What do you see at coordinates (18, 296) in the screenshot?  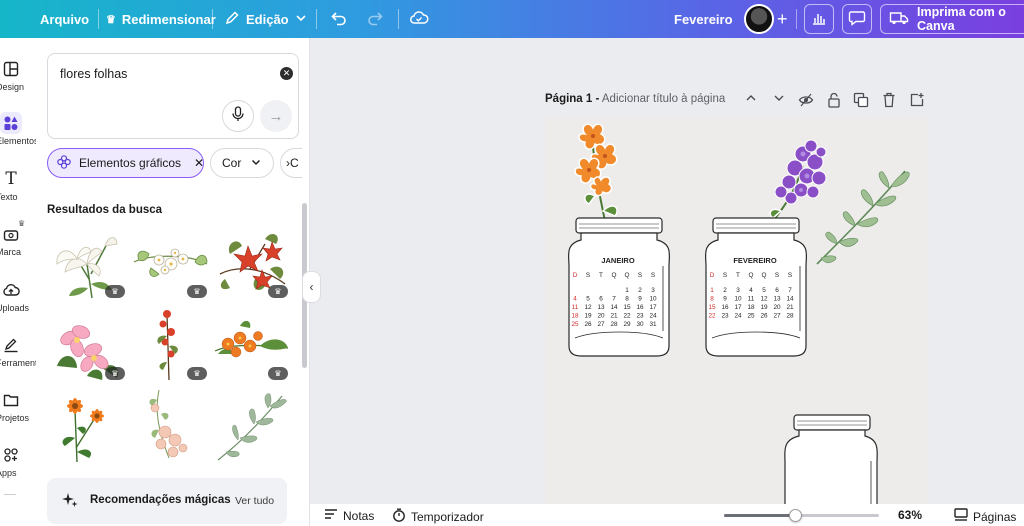 I see `rail-item-uploads: Uploads` at bounding box center [18, 296].